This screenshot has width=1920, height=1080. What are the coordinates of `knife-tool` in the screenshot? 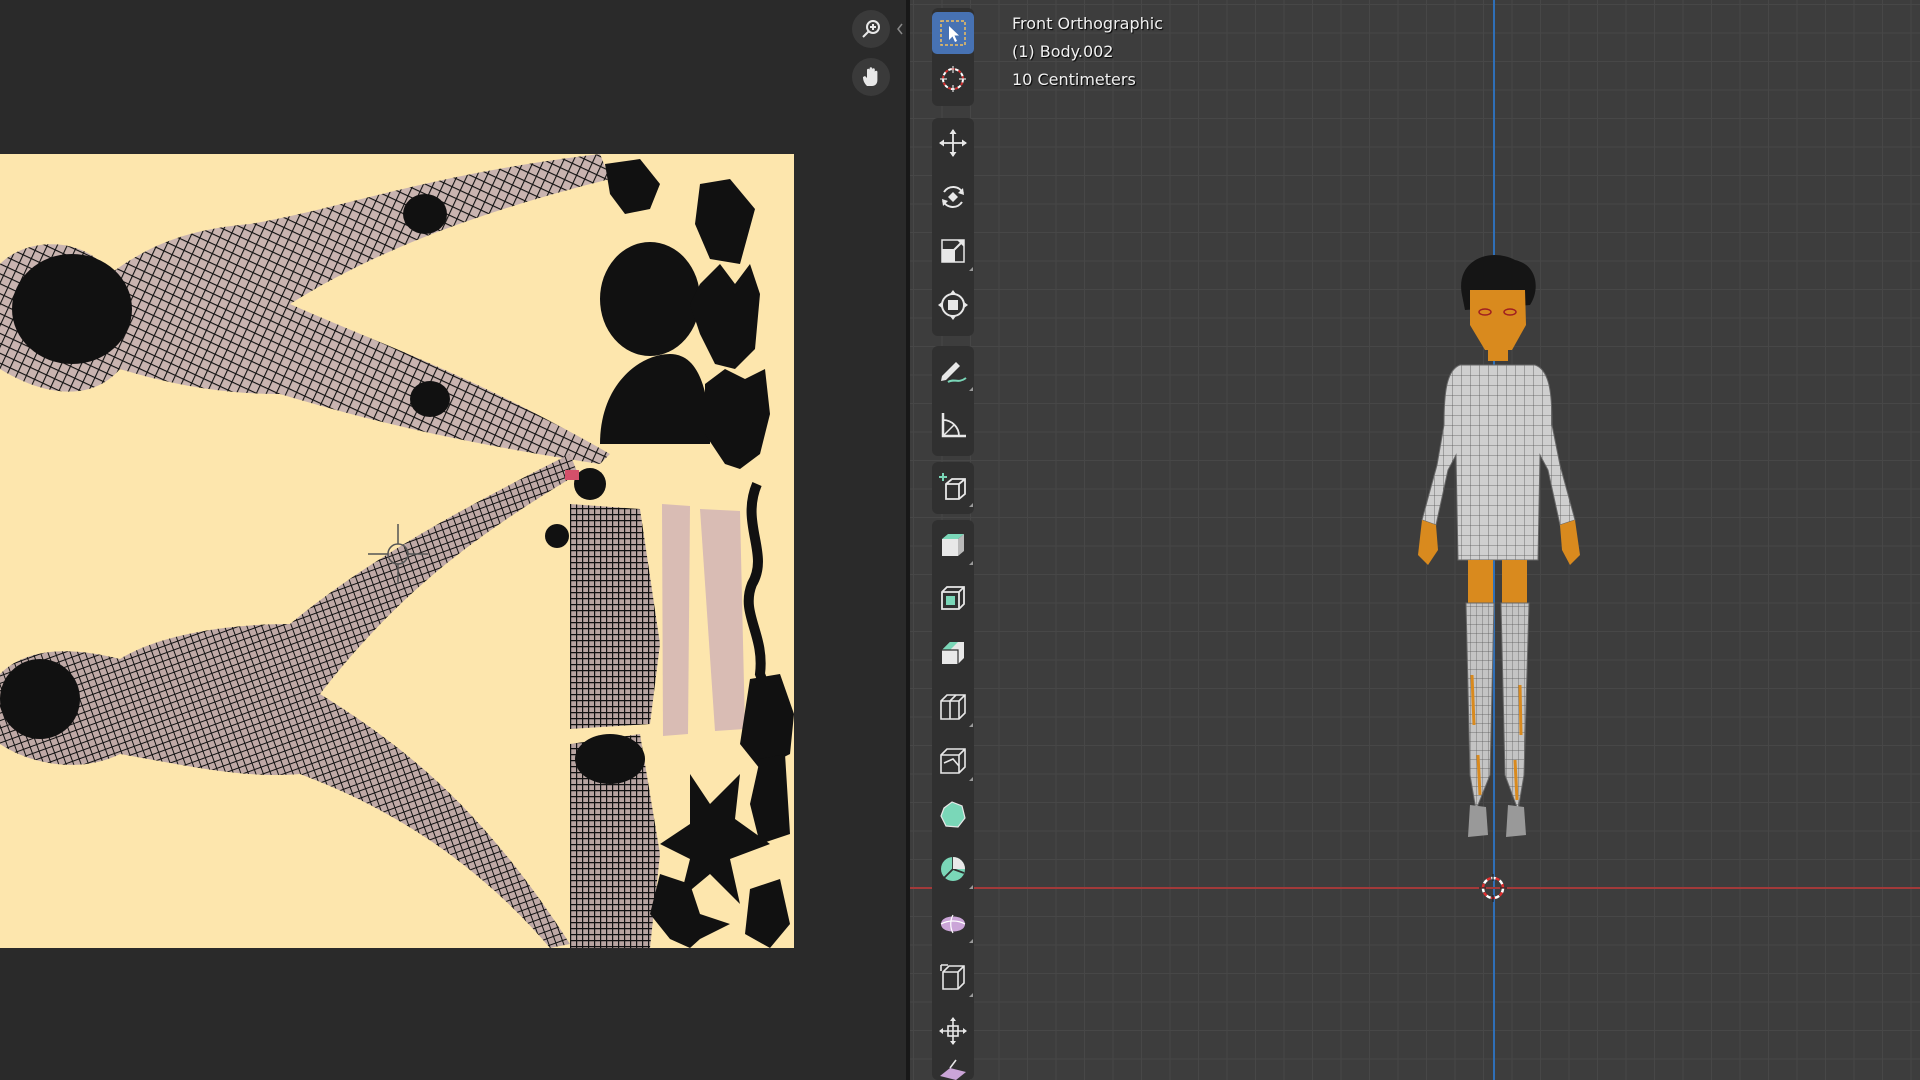 It's located at (953, 761).